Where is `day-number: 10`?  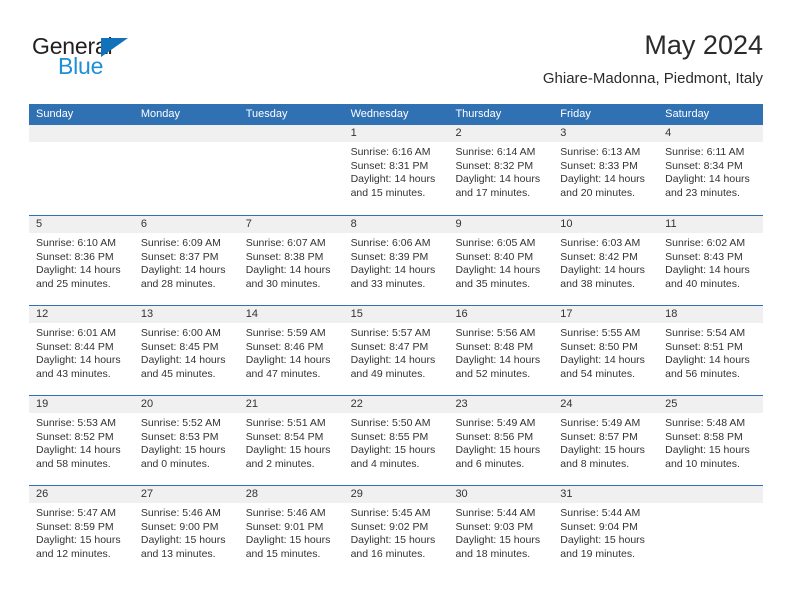 day-number: 10 is located at coordinates (606, 224).